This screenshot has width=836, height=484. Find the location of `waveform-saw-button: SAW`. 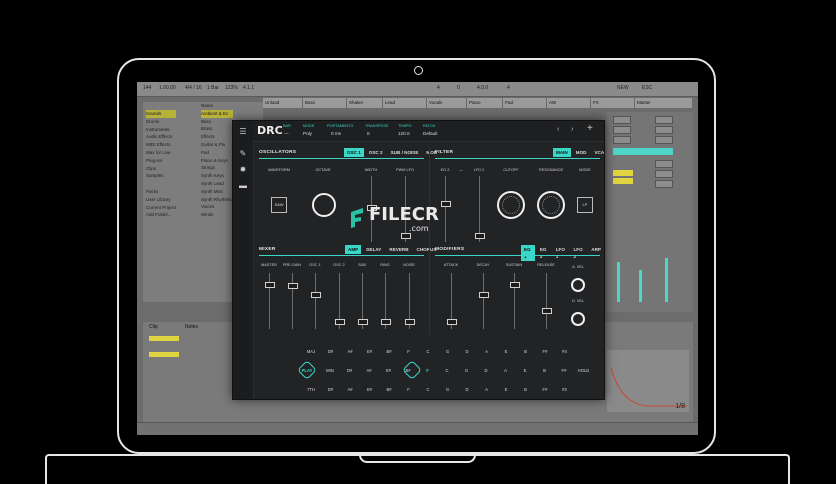

waveform-saw-button: SAW is located at coordinates (279, 205).